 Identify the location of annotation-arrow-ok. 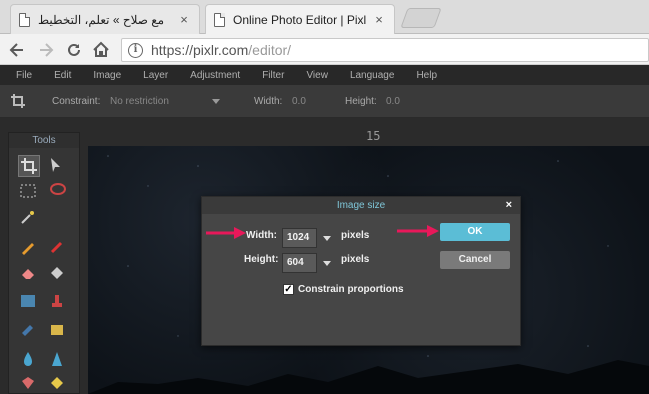
(418, 231).